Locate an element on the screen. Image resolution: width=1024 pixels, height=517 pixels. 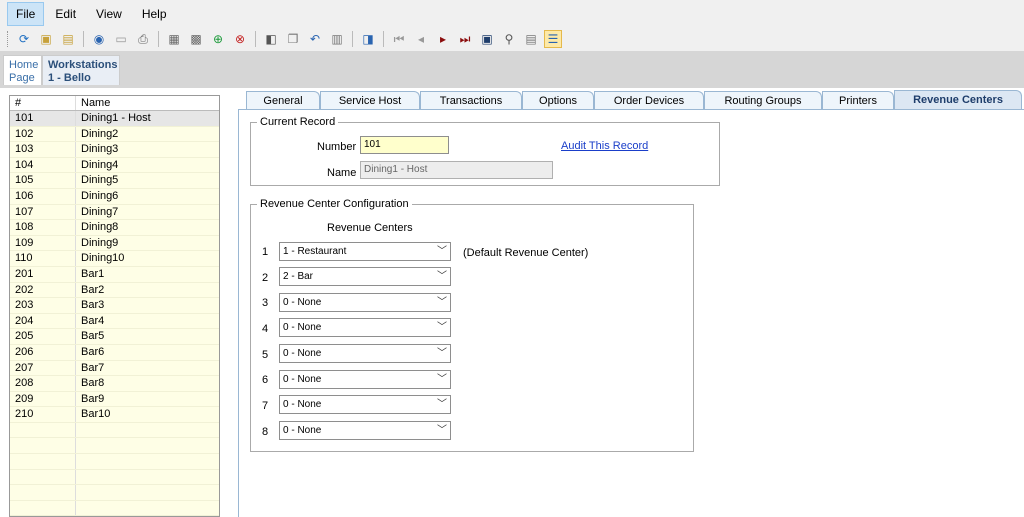
copy-icon: ❐ is located at coordinates (293, 39).